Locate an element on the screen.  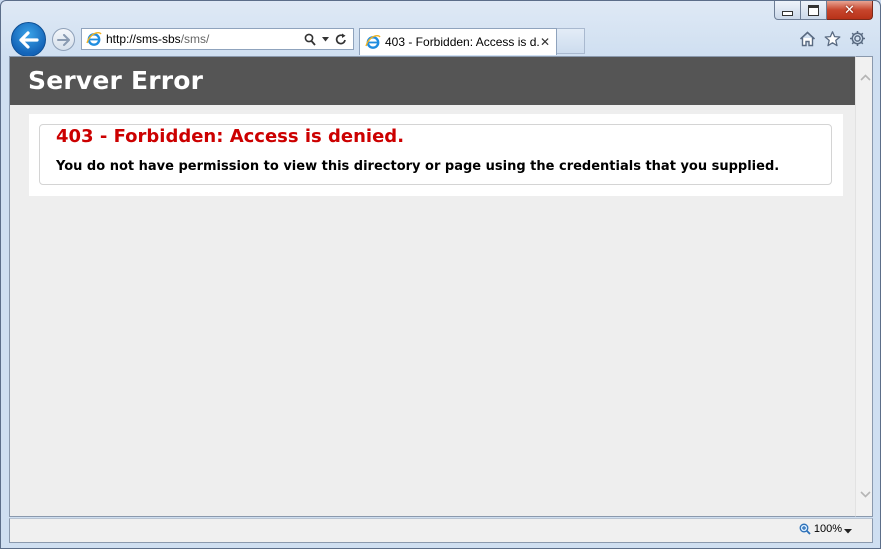
favorites-star-icon is located at coordinates (832, 38).